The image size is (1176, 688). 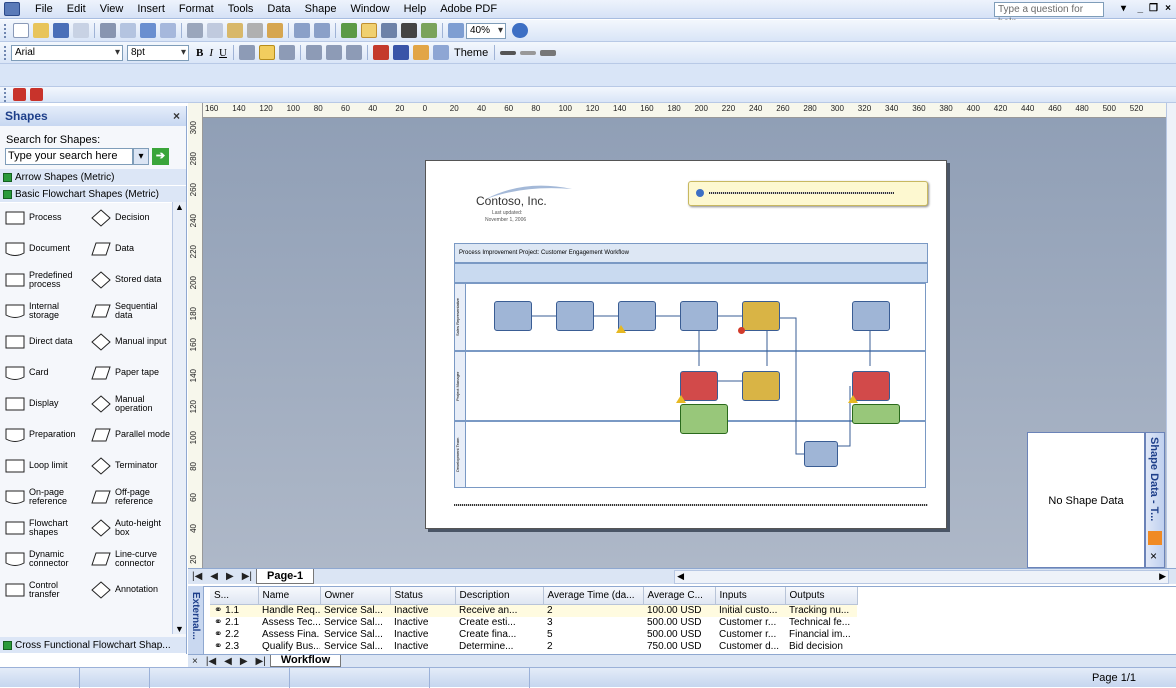 I want to click on next-tab-icon: ▶, so click(x=244, y=661).